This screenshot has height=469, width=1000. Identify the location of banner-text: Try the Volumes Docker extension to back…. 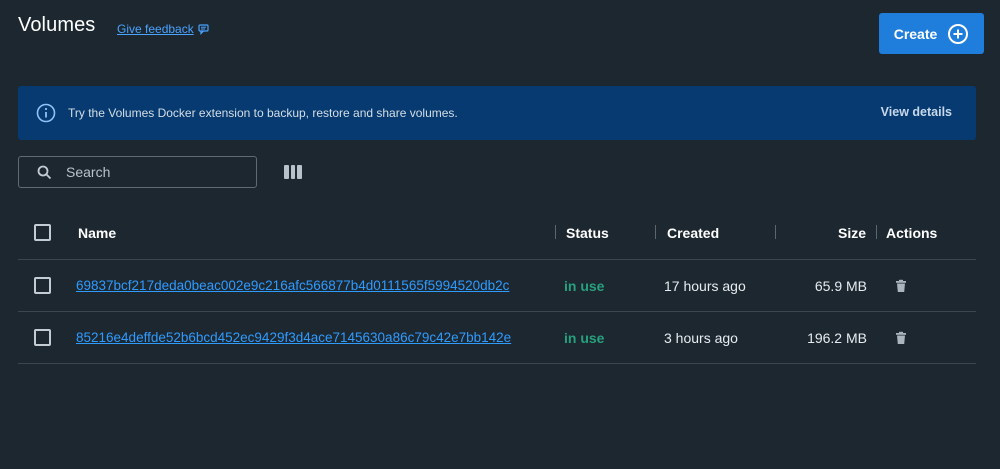
(263, 113).